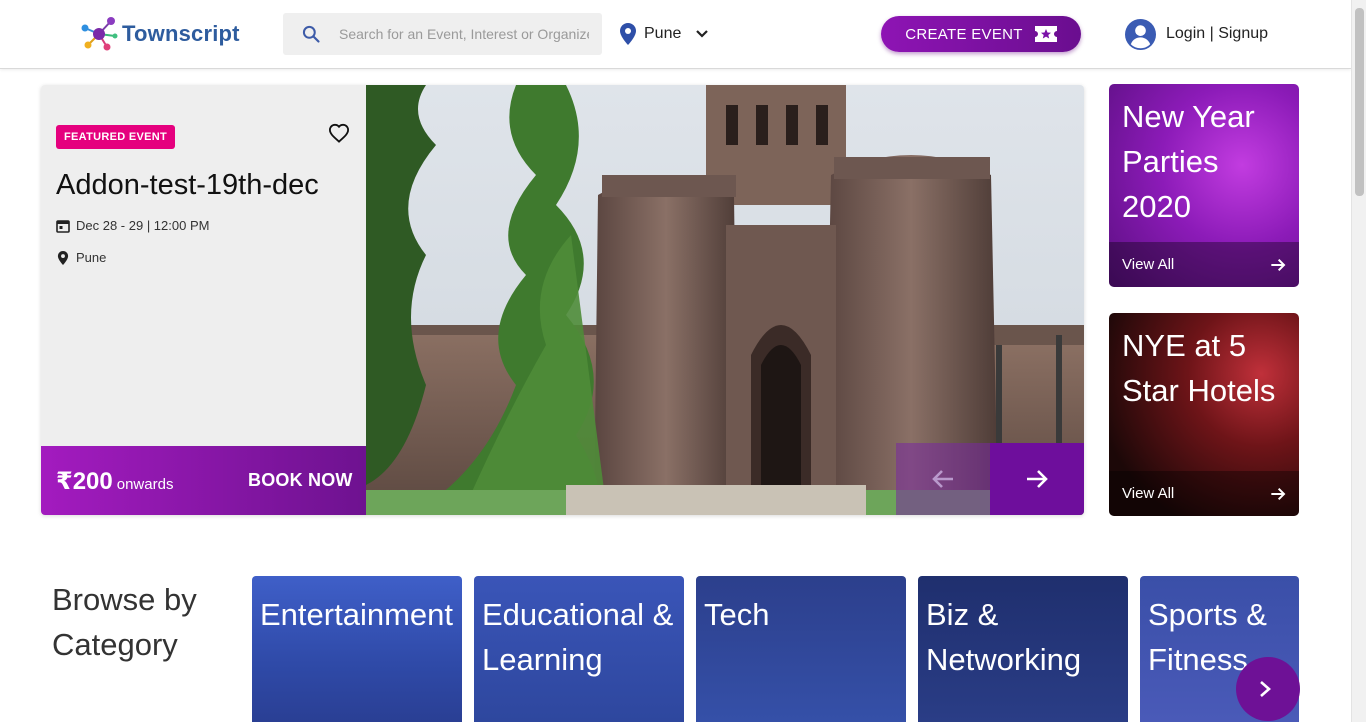 The width and height of the screenshot is (1366, 722). Describe the element at coordinates (1140, 34) in the screenshot. I see `user-avatar-icon` at that location.